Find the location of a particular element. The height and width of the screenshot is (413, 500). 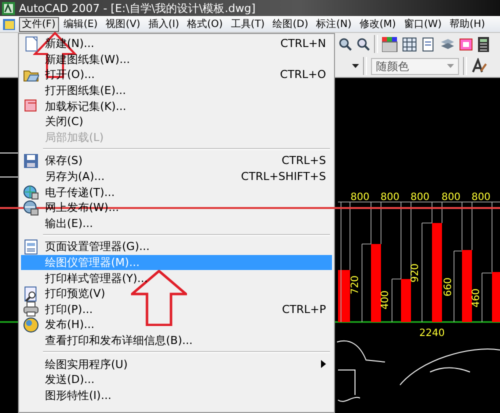

menu-item: 标注(N) is located at coordinates (334, 24).